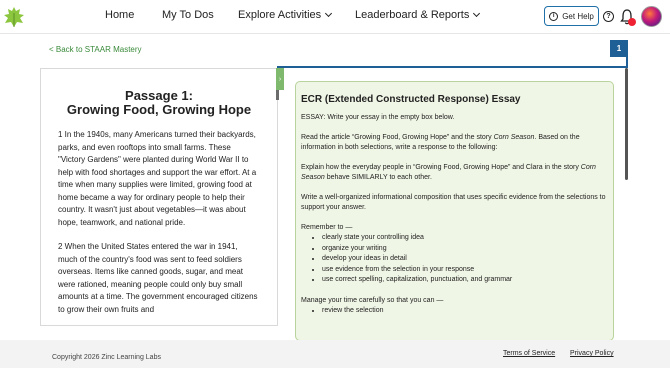 This screenshot has width=670, height=368. Describe the element at coordinates (632, 22) in the screenshot. I see `notification-badge` at that location.